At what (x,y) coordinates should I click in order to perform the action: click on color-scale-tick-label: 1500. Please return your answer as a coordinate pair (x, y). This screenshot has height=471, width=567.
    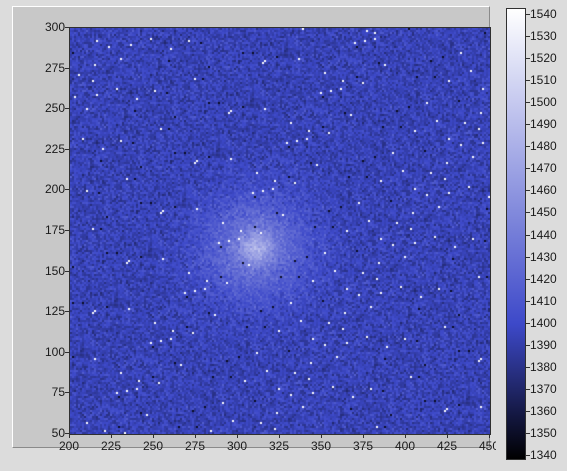
    Looking at the image, I should click on (543, 102).